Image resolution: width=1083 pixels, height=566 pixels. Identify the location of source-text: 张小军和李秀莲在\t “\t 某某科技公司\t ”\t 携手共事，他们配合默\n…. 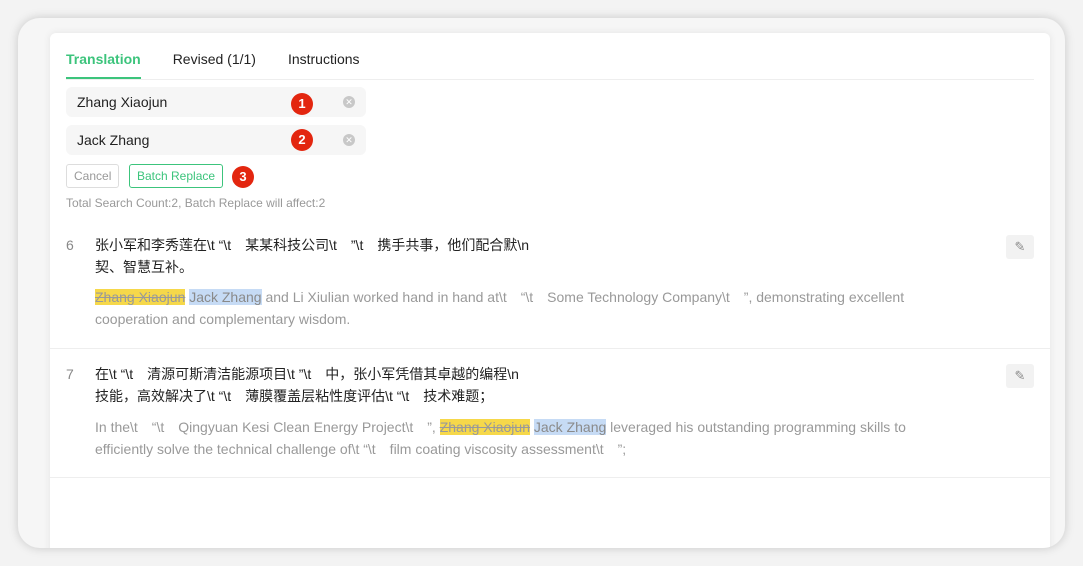
(330, 256).